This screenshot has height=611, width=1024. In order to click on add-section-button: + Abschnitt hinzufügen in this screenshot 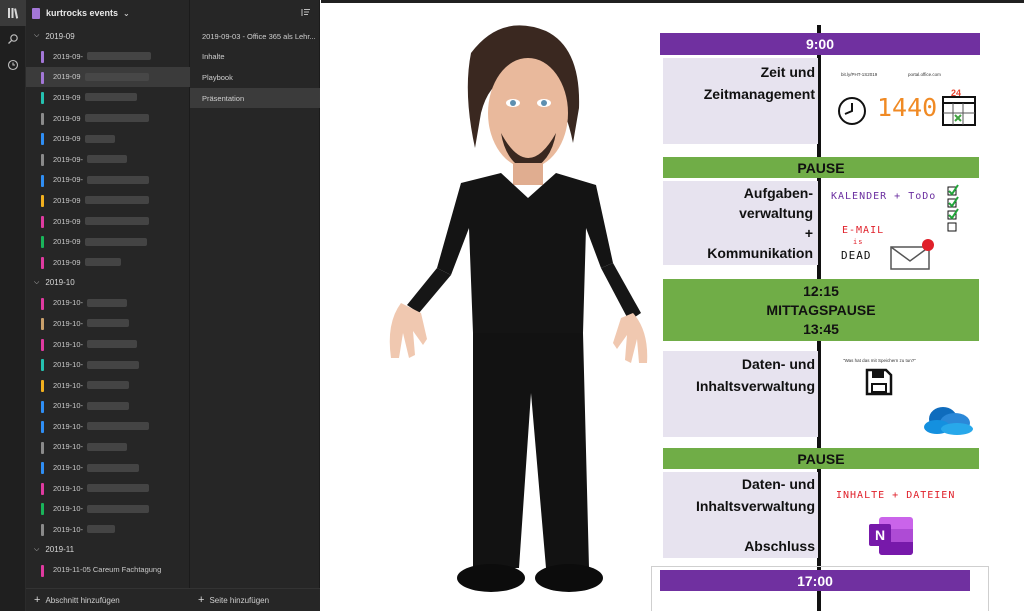, I will do `click(108, 599)`.